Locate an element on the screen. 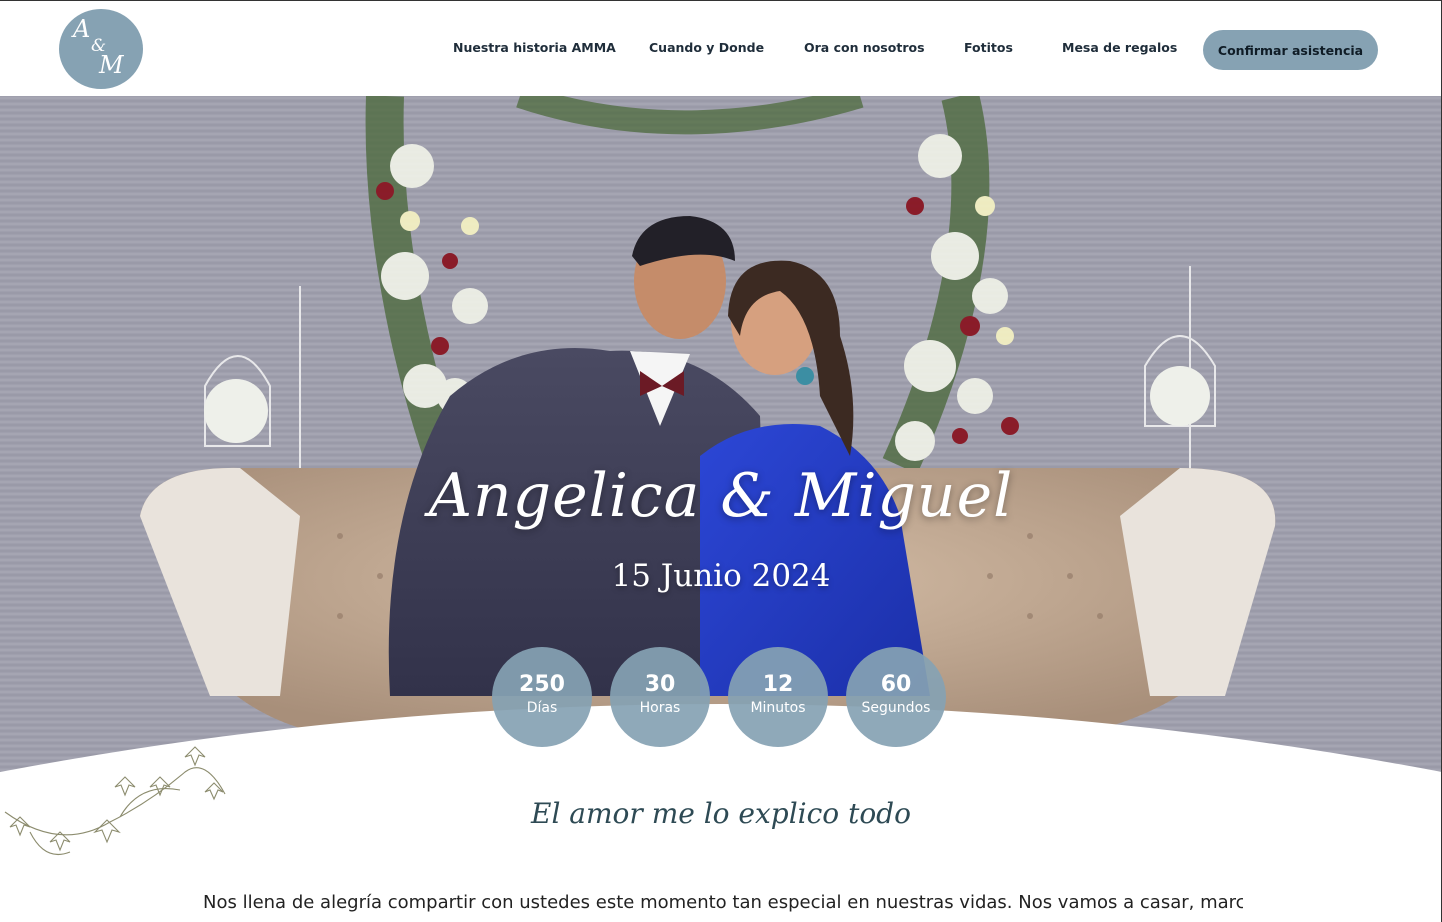 This screenshot has width=1442, height=922. nav-link-ora-con-nosotros: Ora con nosotros is located at coordinates (864, 47).